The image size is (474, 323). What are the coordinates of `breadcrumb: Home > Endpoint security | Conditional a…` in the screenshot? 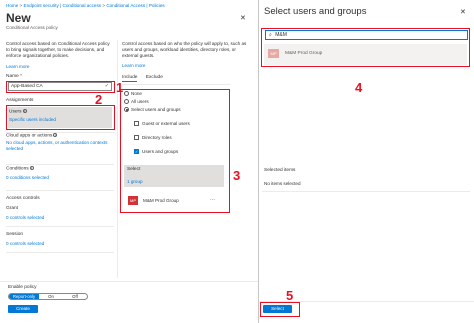 It's located at (85, 5).